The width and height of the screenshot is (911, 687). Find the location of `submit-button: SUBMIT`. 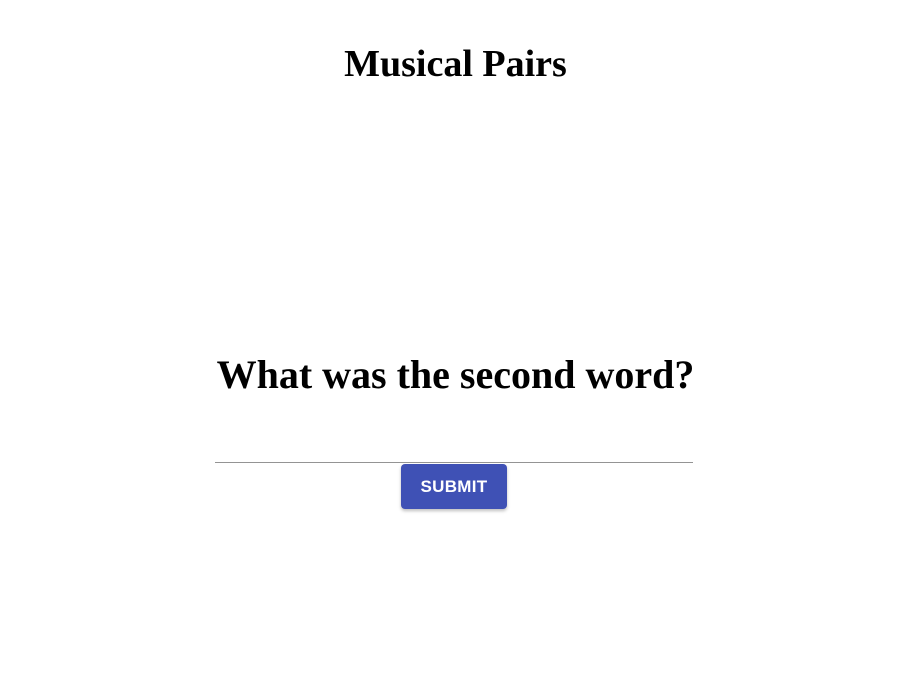

submit-button: SUBMIT is located at coordinates (454, 486).